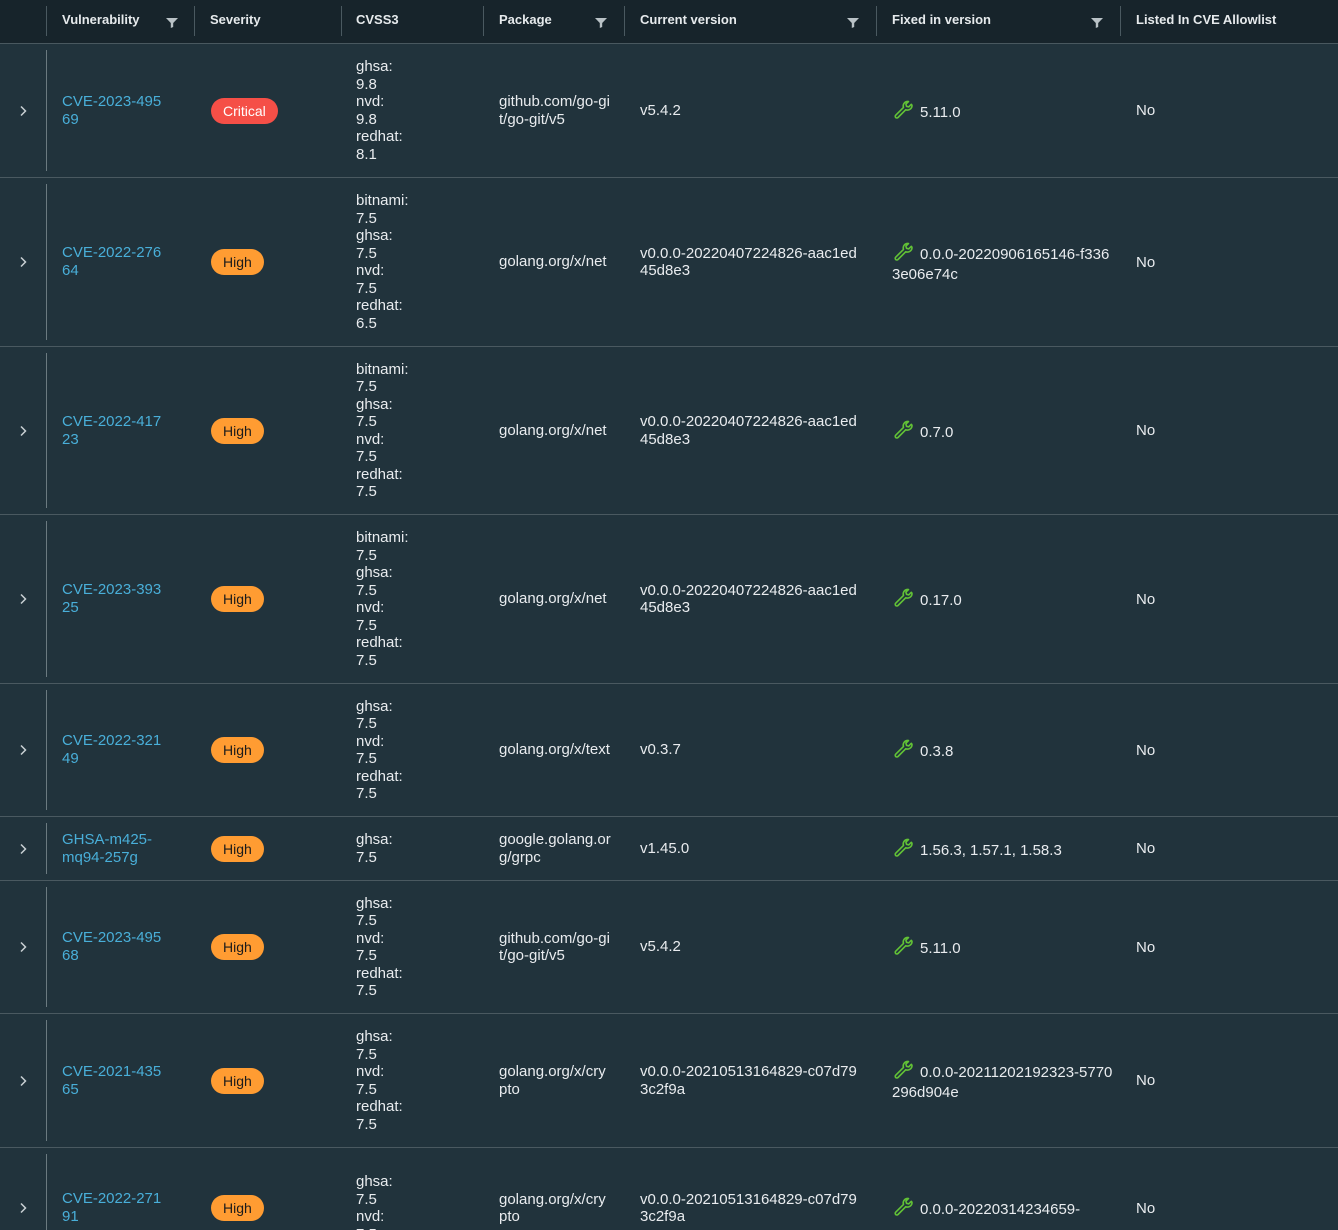 This screenshot has width=1338, height=1230. Describe the element at coordinates (416, 848) in the screenshot. I see `cvss3-cell: ghsa: 7.5` at that location.